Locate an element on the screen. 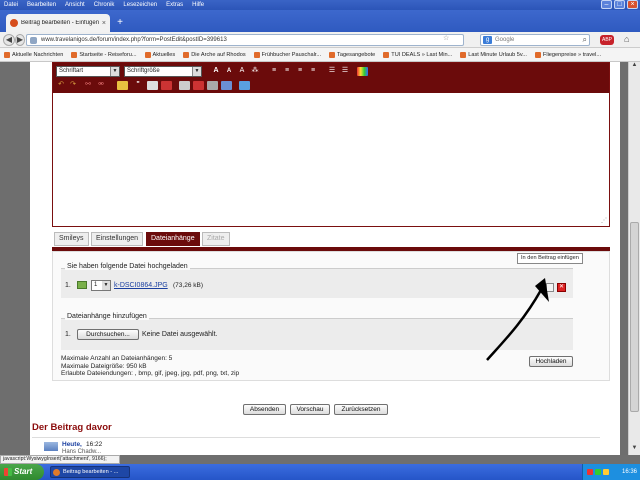 The width and height of the screenshot is (640, 480). unlink-icon: ⚮ is located at coordinates (101, 85).